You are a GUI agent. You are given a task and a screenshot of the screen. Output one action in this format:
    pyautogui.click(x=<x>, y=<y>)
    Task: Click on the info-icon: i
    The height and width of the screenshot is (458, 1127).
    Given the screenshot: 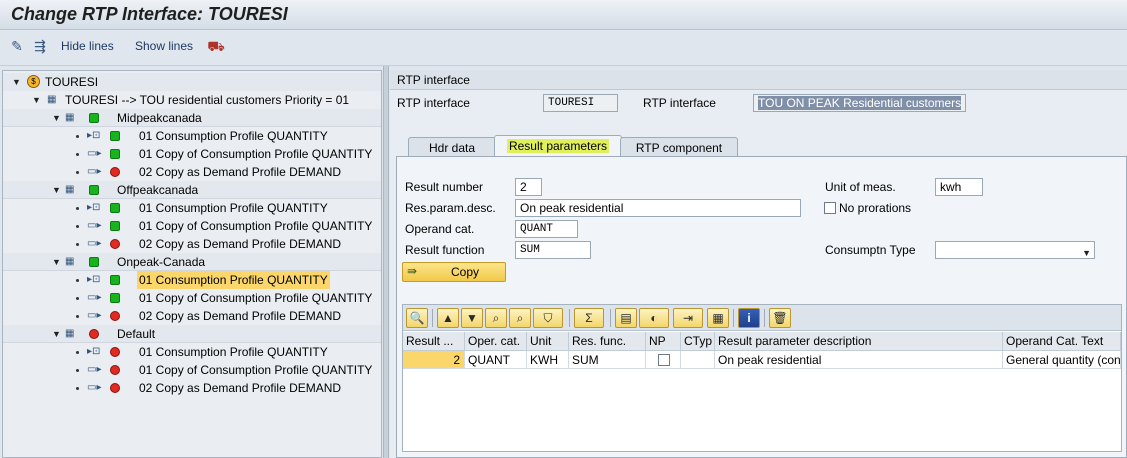 What is the action you would take?
    pyautogui.click(x=749, y=318)
    